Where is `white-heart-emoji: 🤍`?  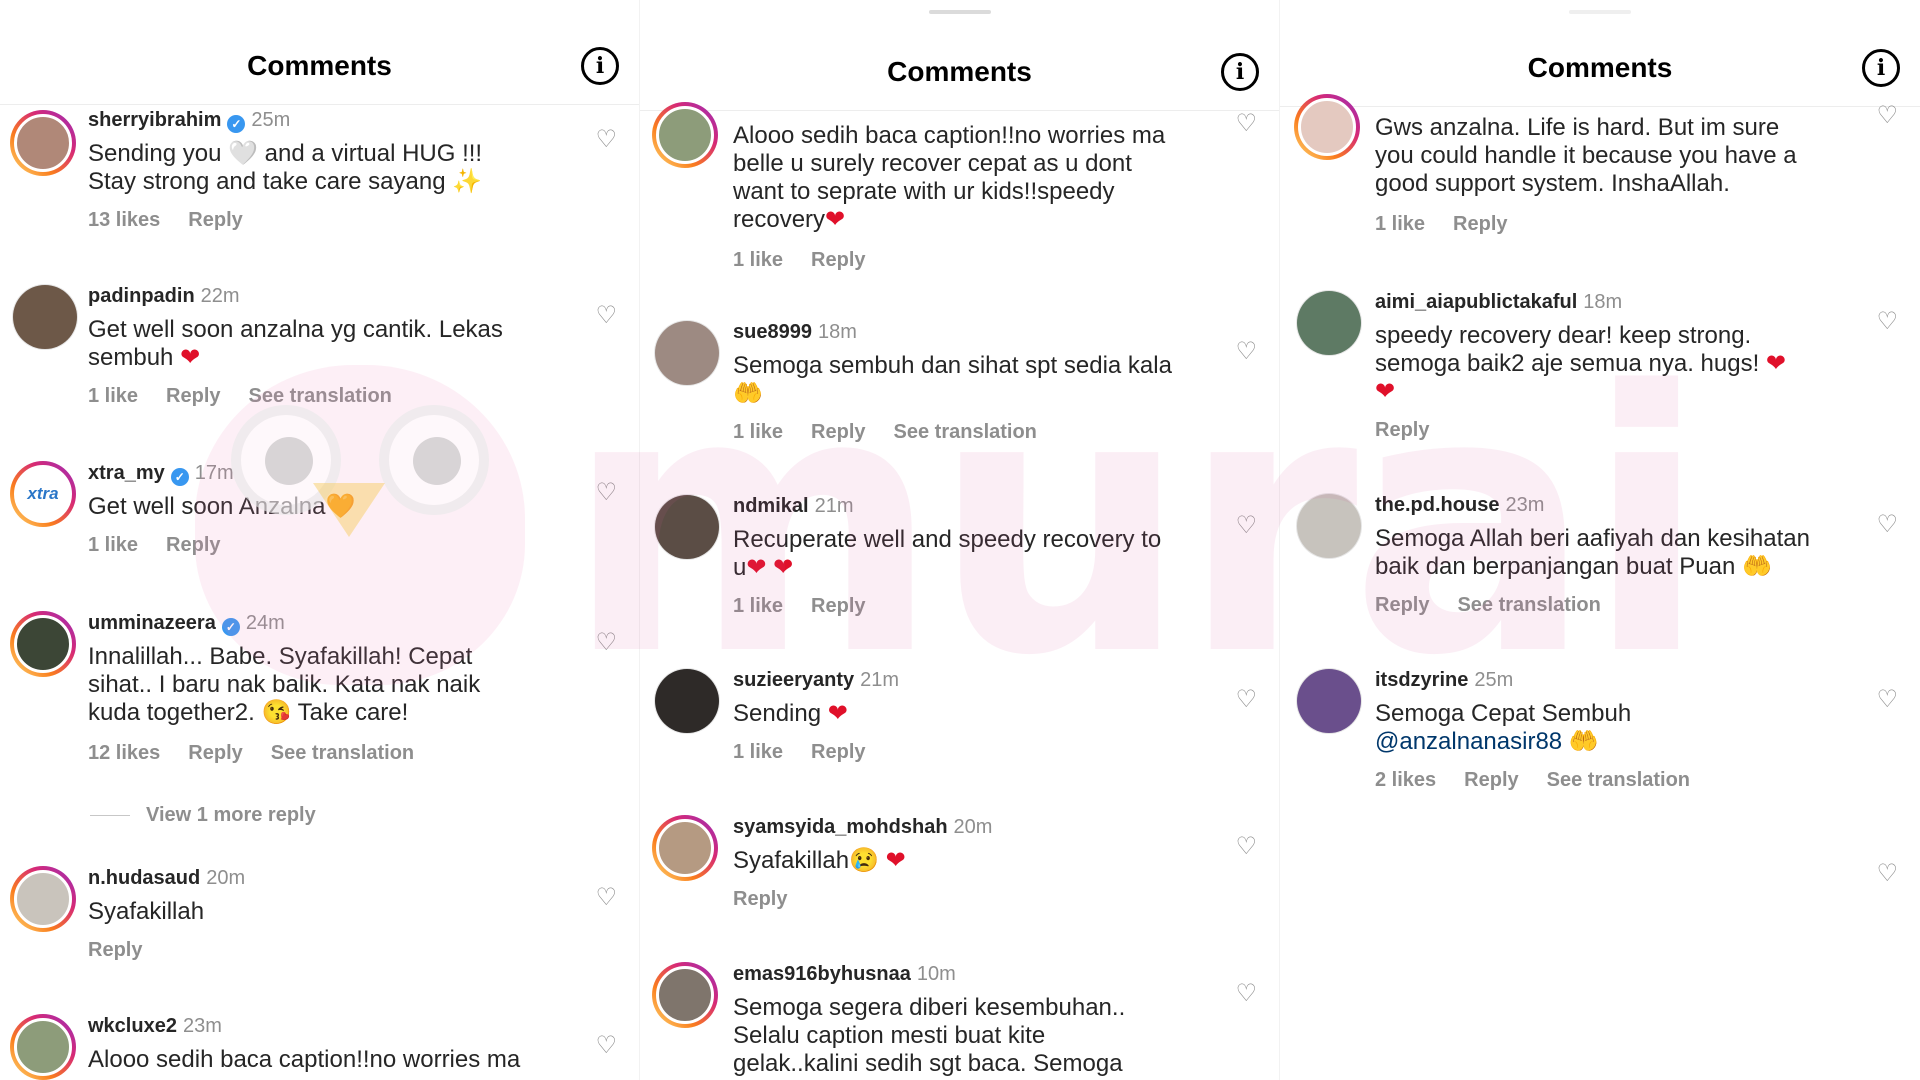
white-heart-emoji: 🤍 is located at coordinates (243, 153).